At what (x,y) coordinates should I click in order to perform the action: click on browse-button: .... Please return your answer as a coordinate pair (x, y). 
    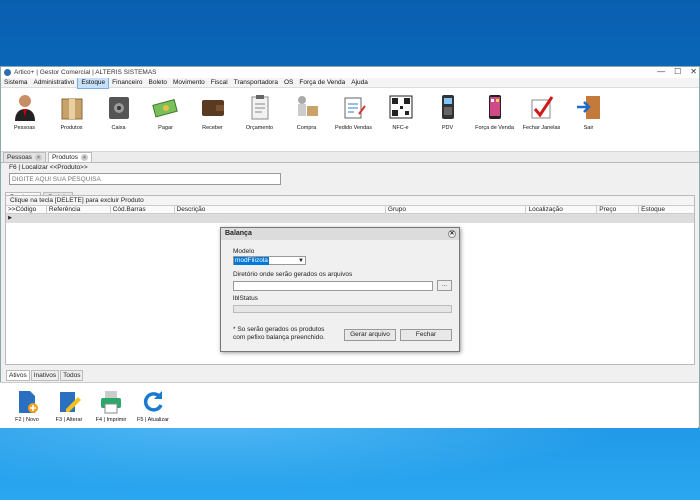
    Looking at the image, I should click on (444, 285).